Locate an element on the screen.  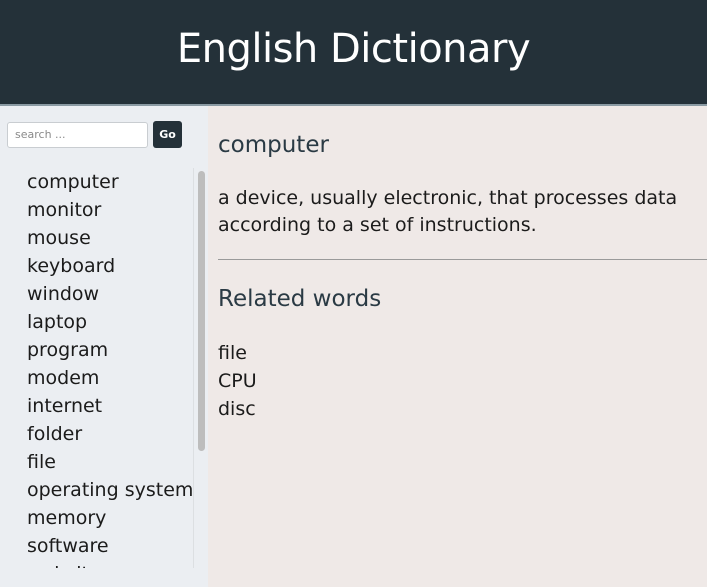
go-button: Go is located at coordinates (167, 134).